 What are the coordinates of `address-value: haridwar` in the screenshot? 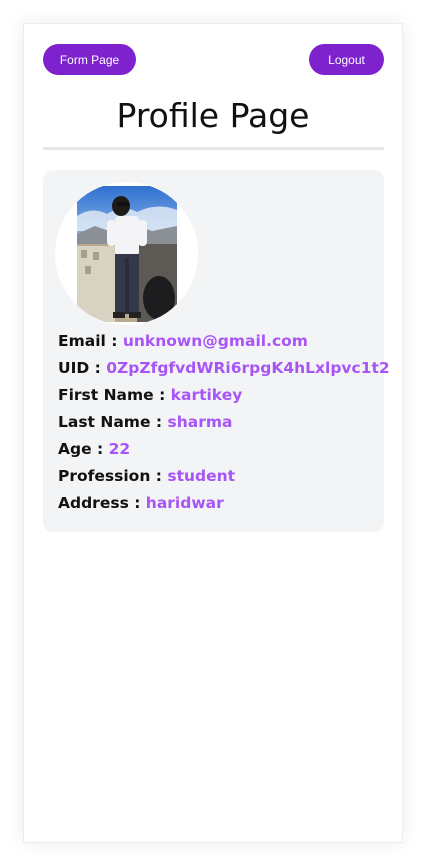 It's located at (184, 503).